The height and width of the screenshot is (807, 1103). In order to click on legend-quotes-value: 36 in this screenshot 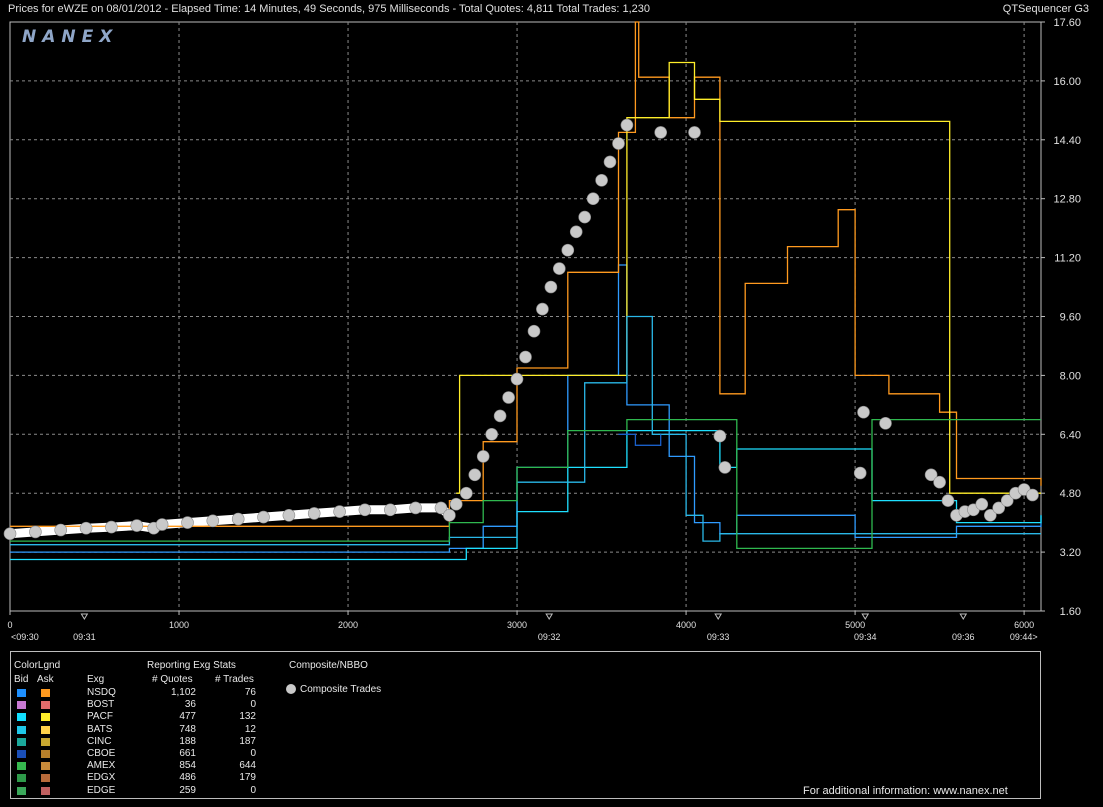, I will do `click(190, 705)`.